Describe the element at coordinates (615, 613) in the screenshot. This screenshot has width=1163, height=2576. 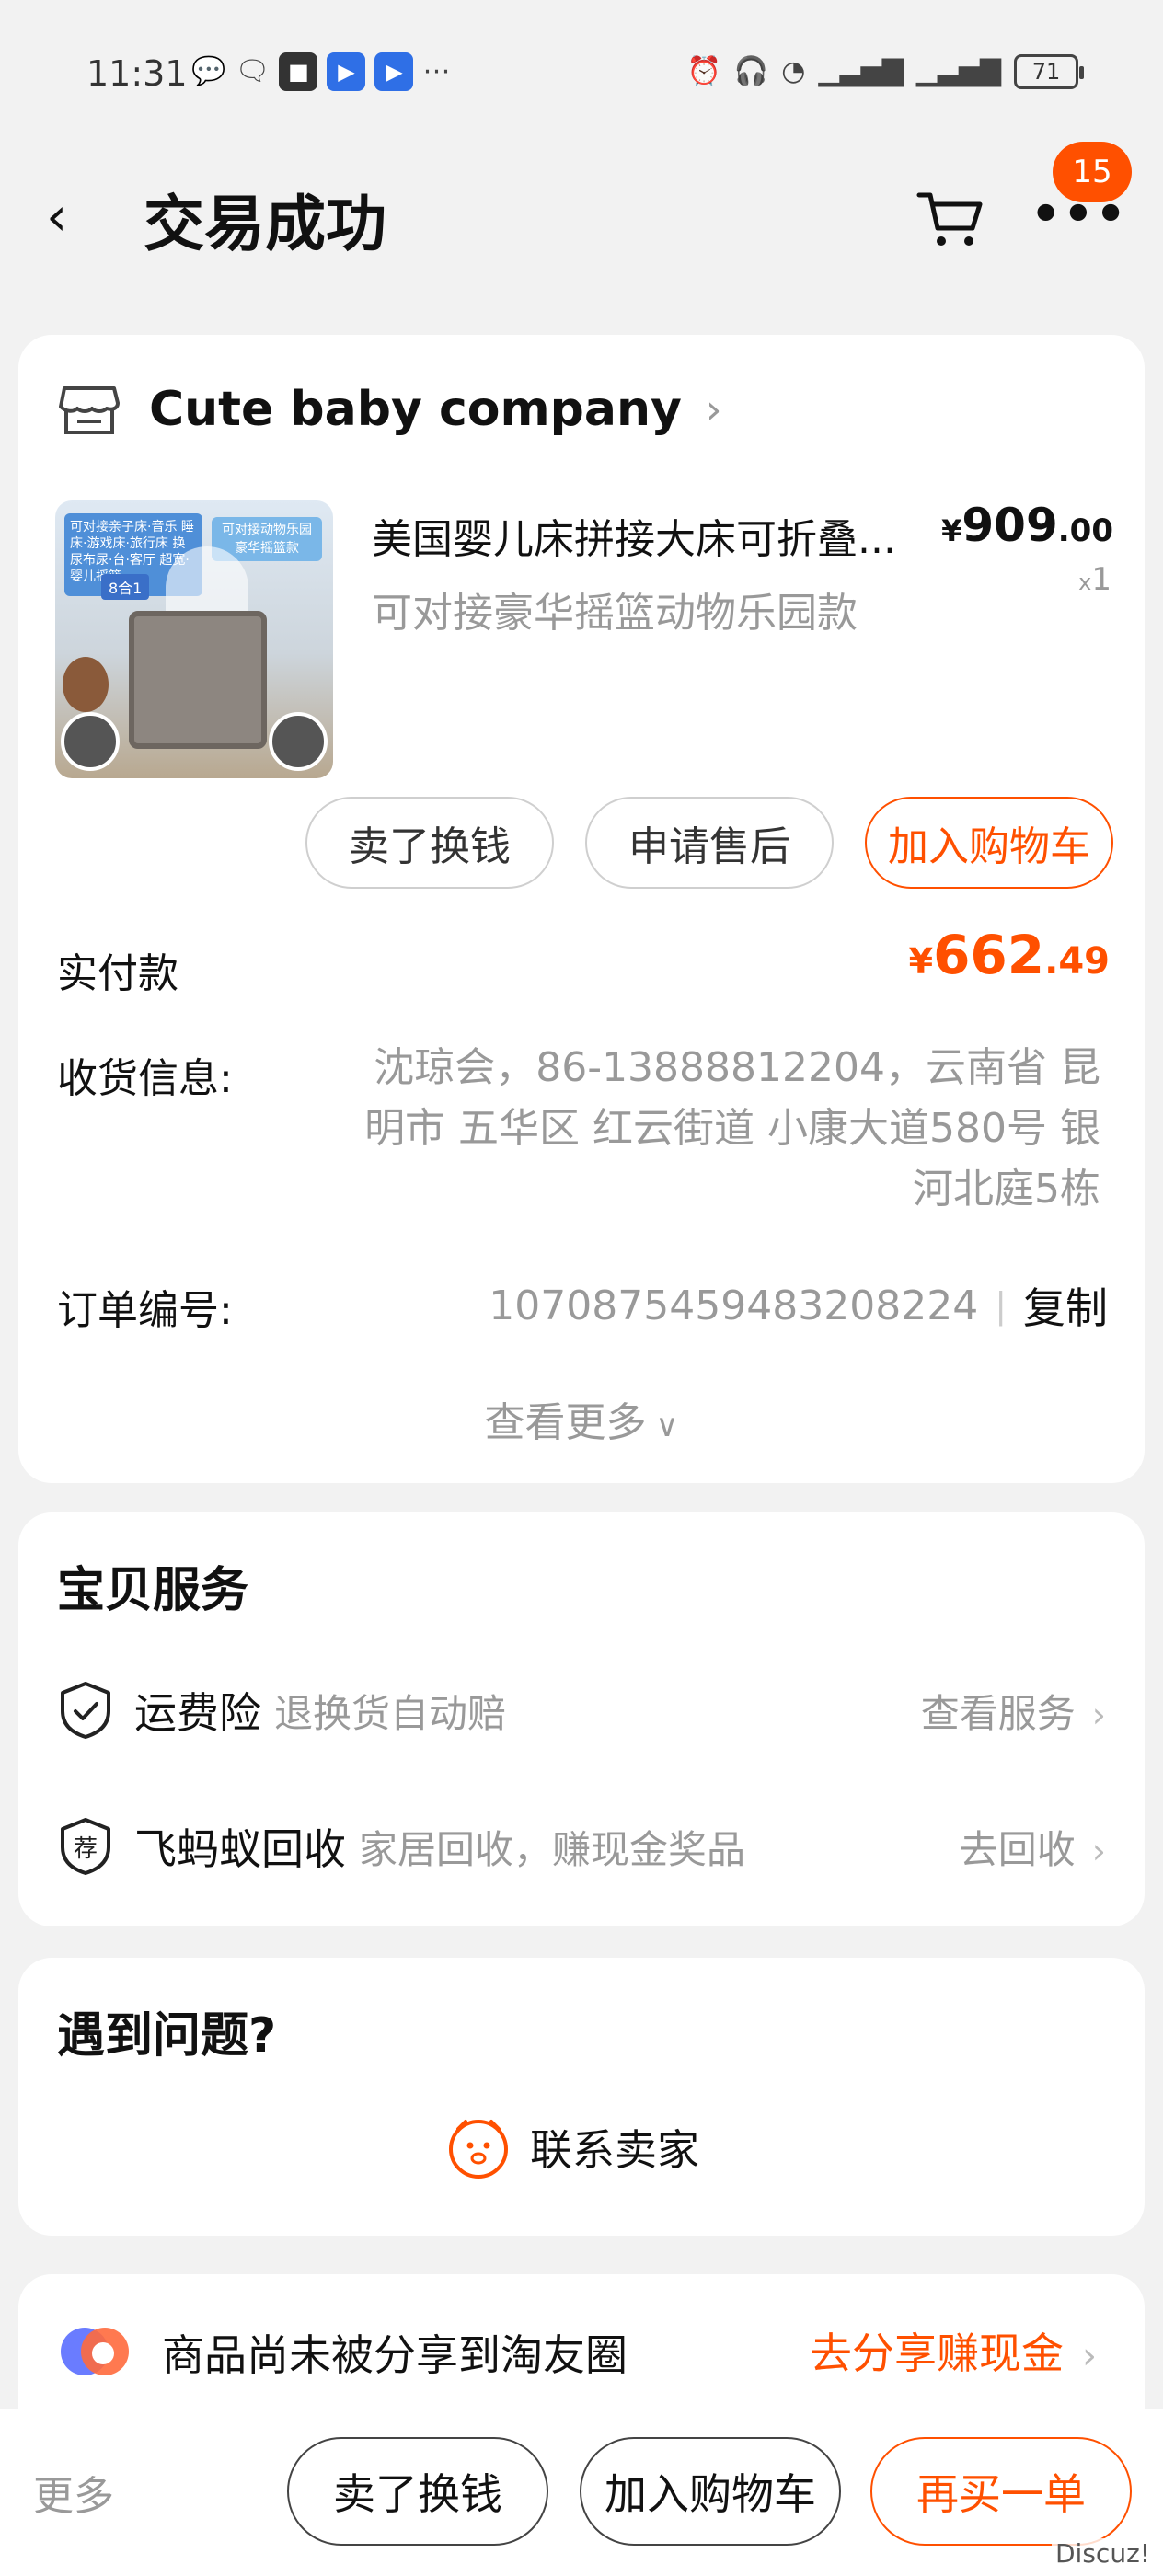
I see `product-sku: 可对接豪华摇篮动物乐园款` at that location.